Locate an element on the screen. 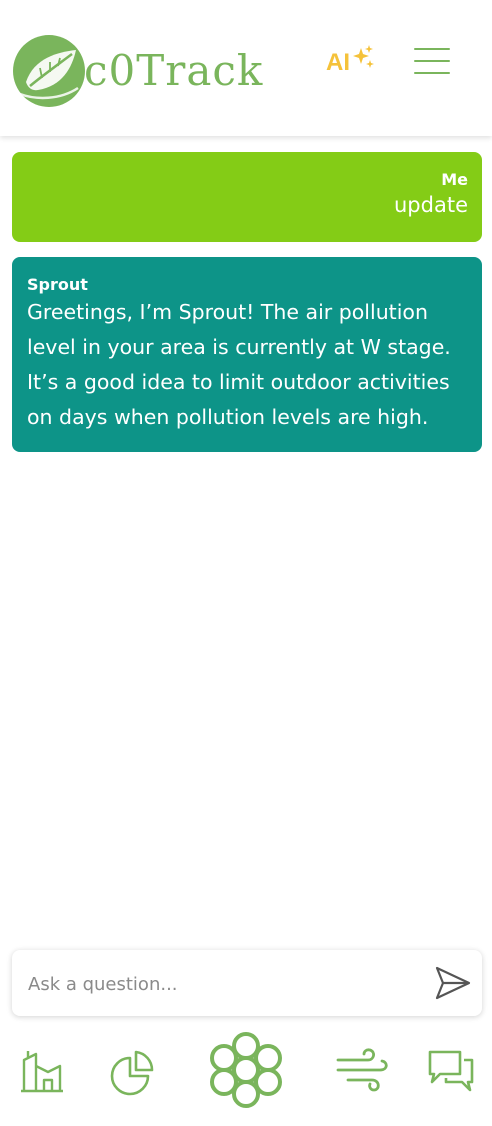 Image resolution: width=492 pixels, height=1126 pixels. question-input is located at coordinates (223, 984).